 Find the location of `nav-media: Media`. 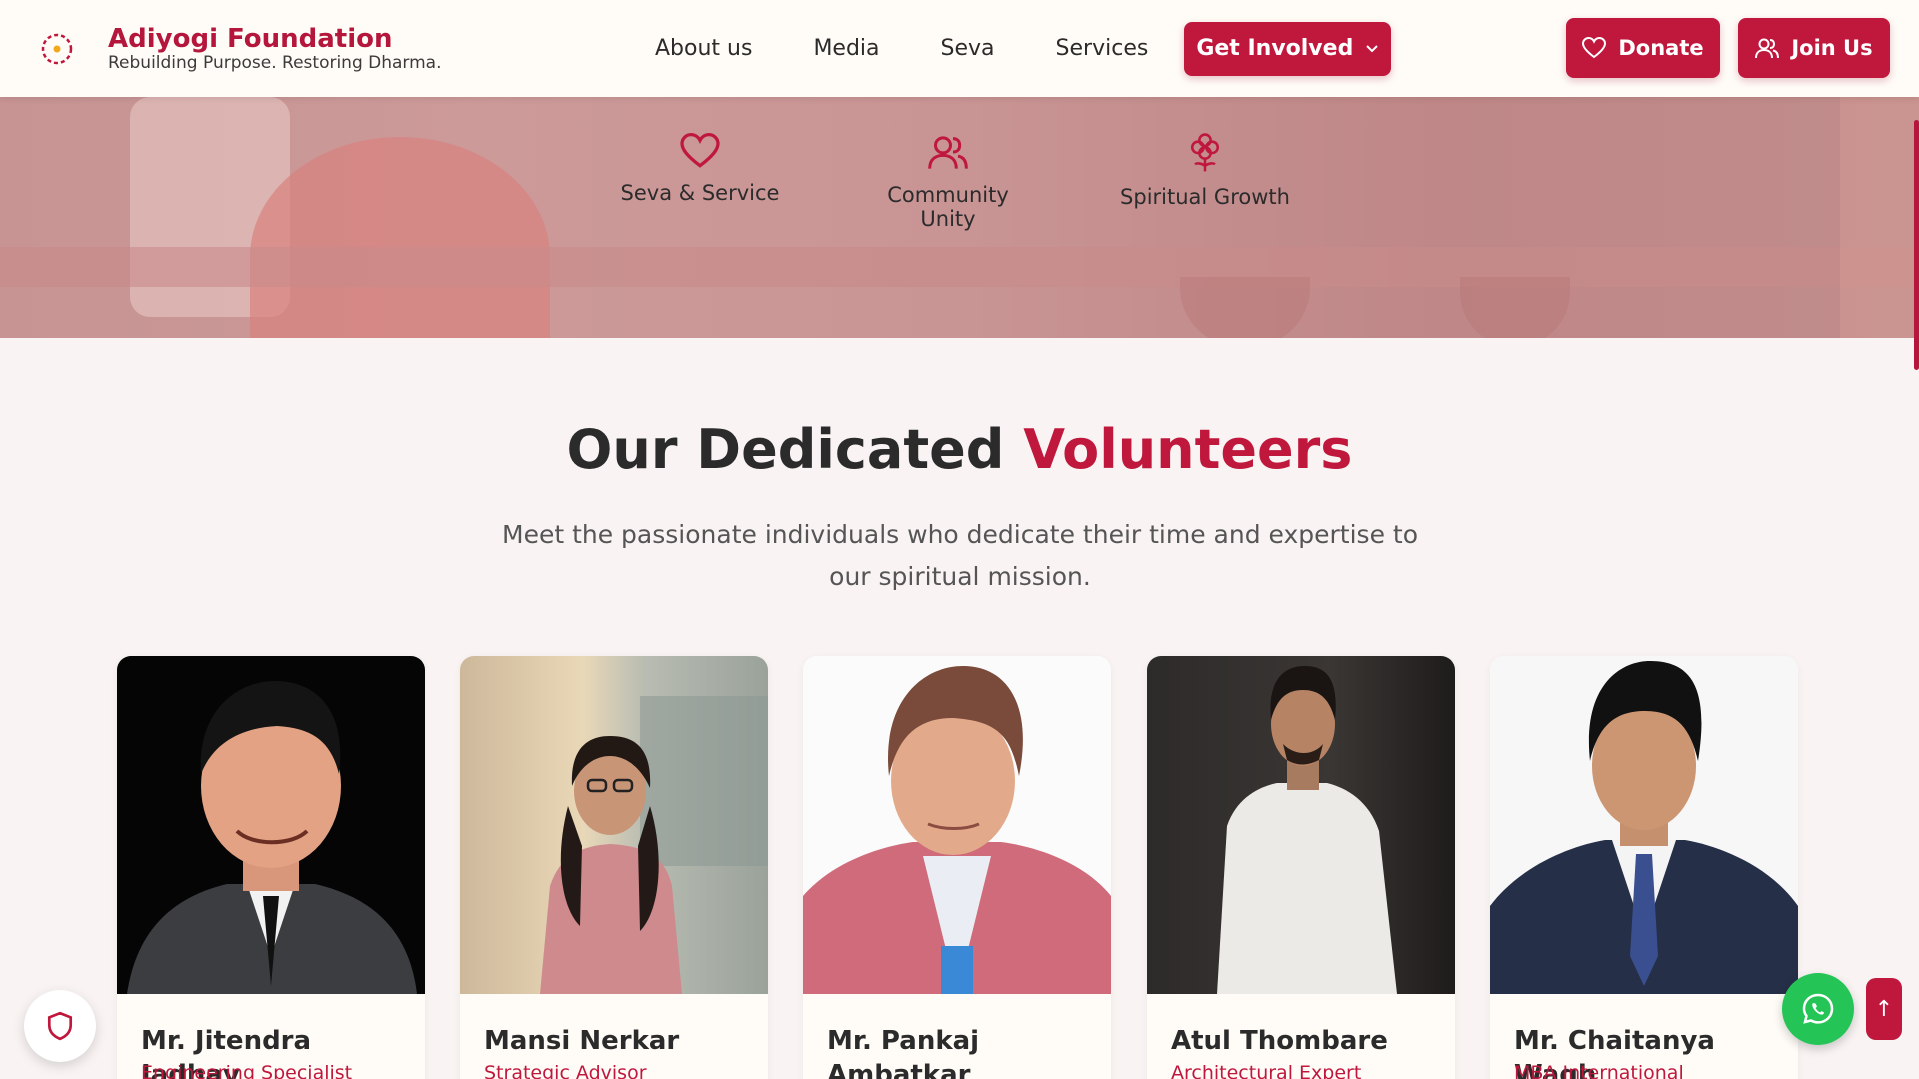

nav-media: Media is located at coordinates (846, 48).